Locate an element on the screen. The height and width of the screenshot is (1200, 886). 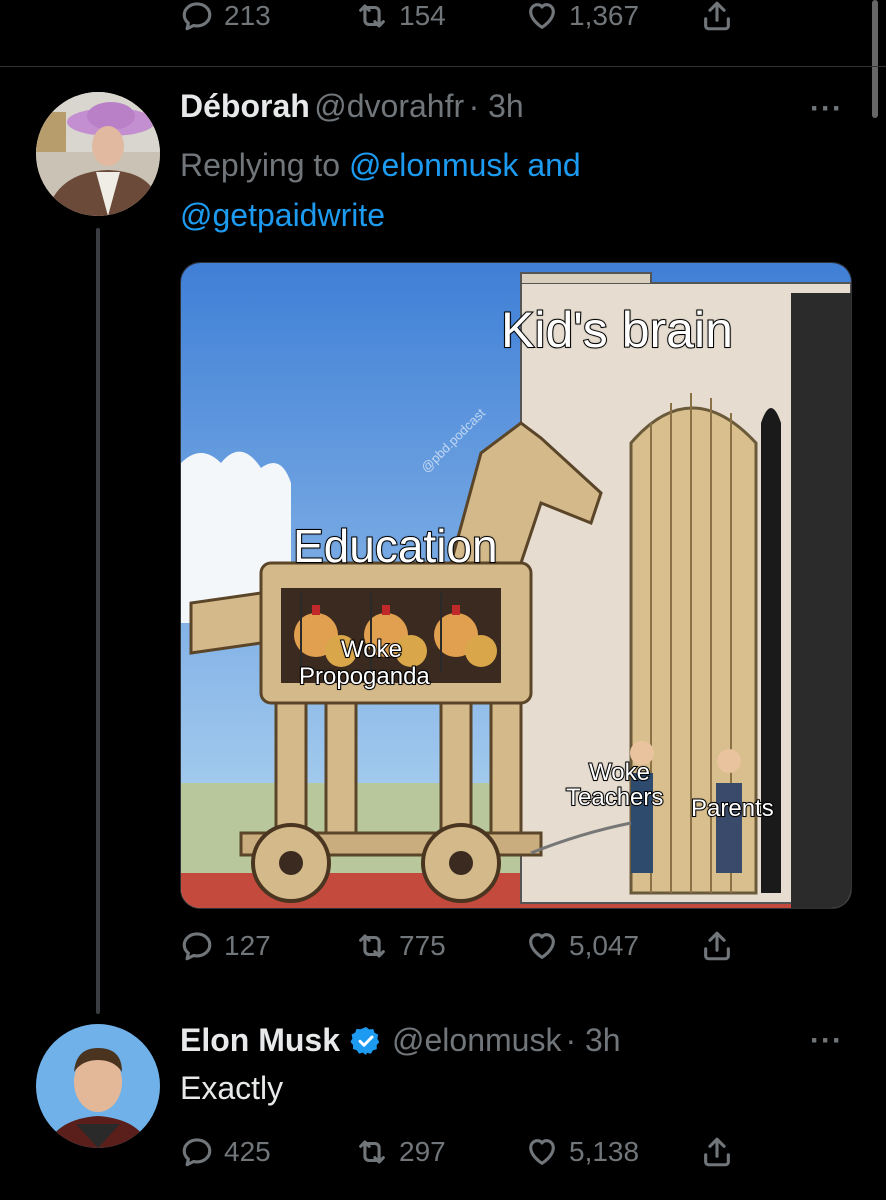
reply-button: 127 is located at coordinates (225, 946).